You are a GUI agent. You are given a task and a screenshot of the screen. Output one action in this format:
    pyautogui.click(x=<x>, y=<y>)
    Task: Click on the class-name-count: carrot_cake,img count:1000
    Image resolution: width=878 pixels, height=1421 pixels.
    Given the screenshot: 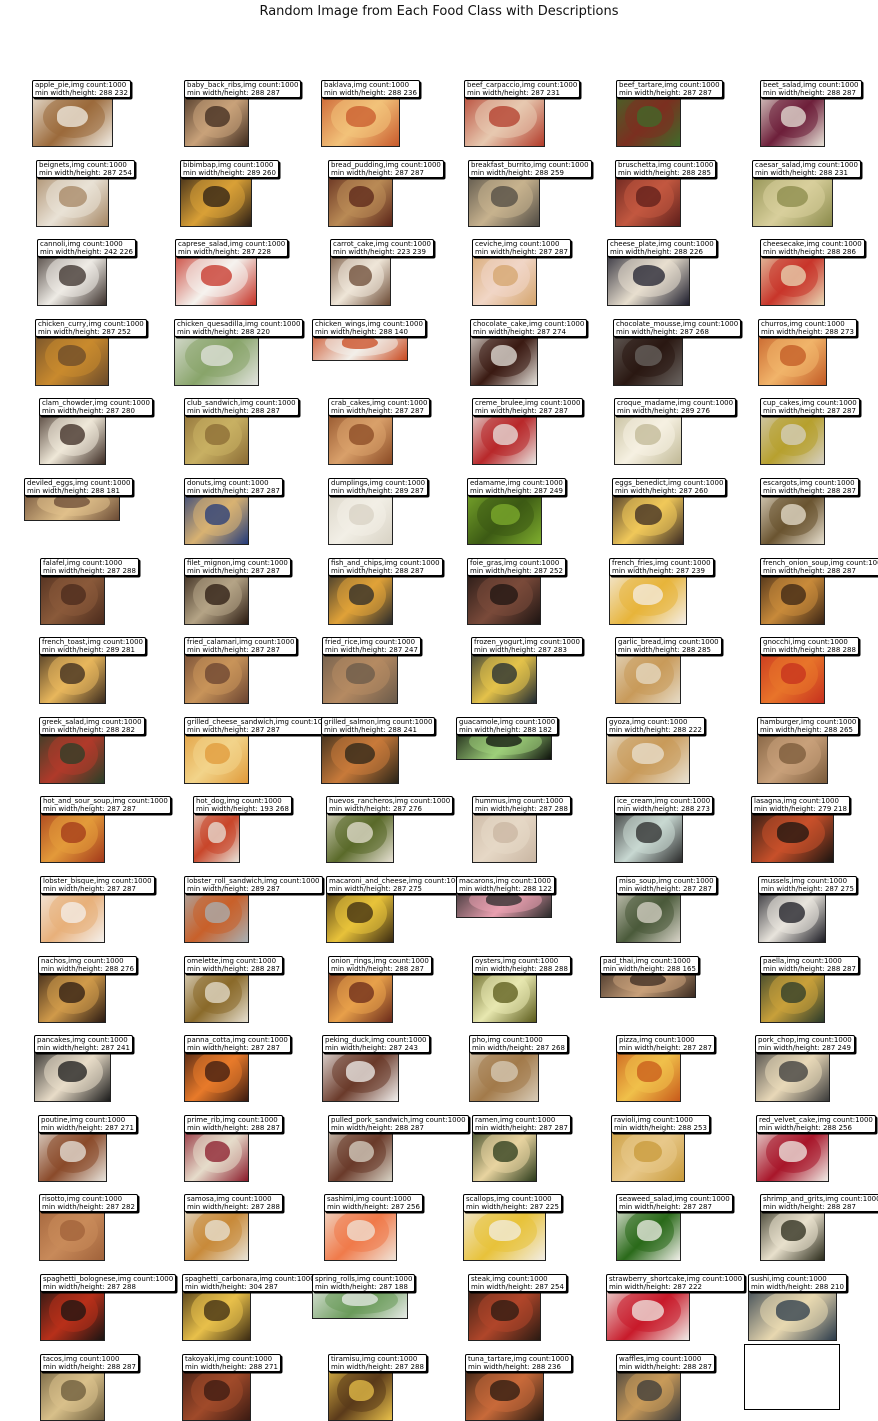 What is the action you would take?
    pyautogui.click(x=382, y=244)
    